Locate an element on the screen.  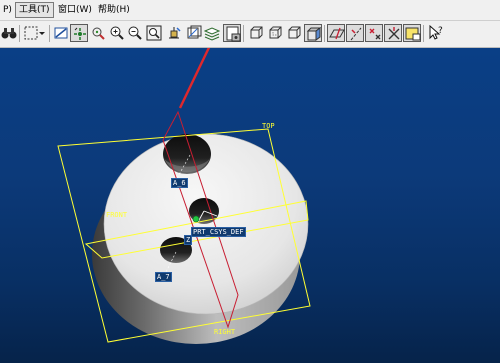
orient-mode-icon is located at coordinates (98, 33).